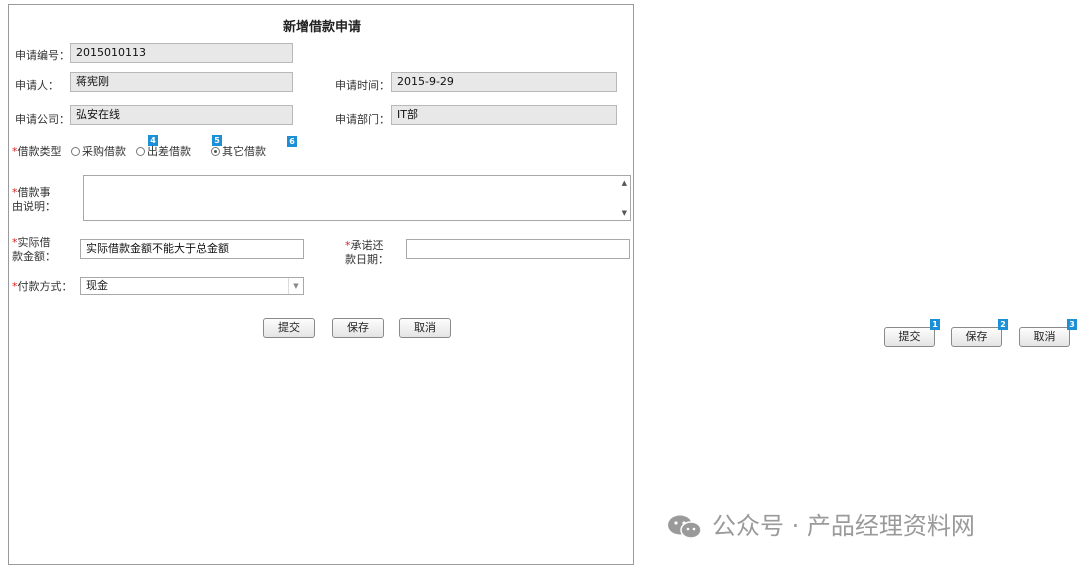 This screenshot has height=569, width=1080. Describe the element at coordinates (504, 115) in the screenshot. I see `department-field: IT部` at that location.